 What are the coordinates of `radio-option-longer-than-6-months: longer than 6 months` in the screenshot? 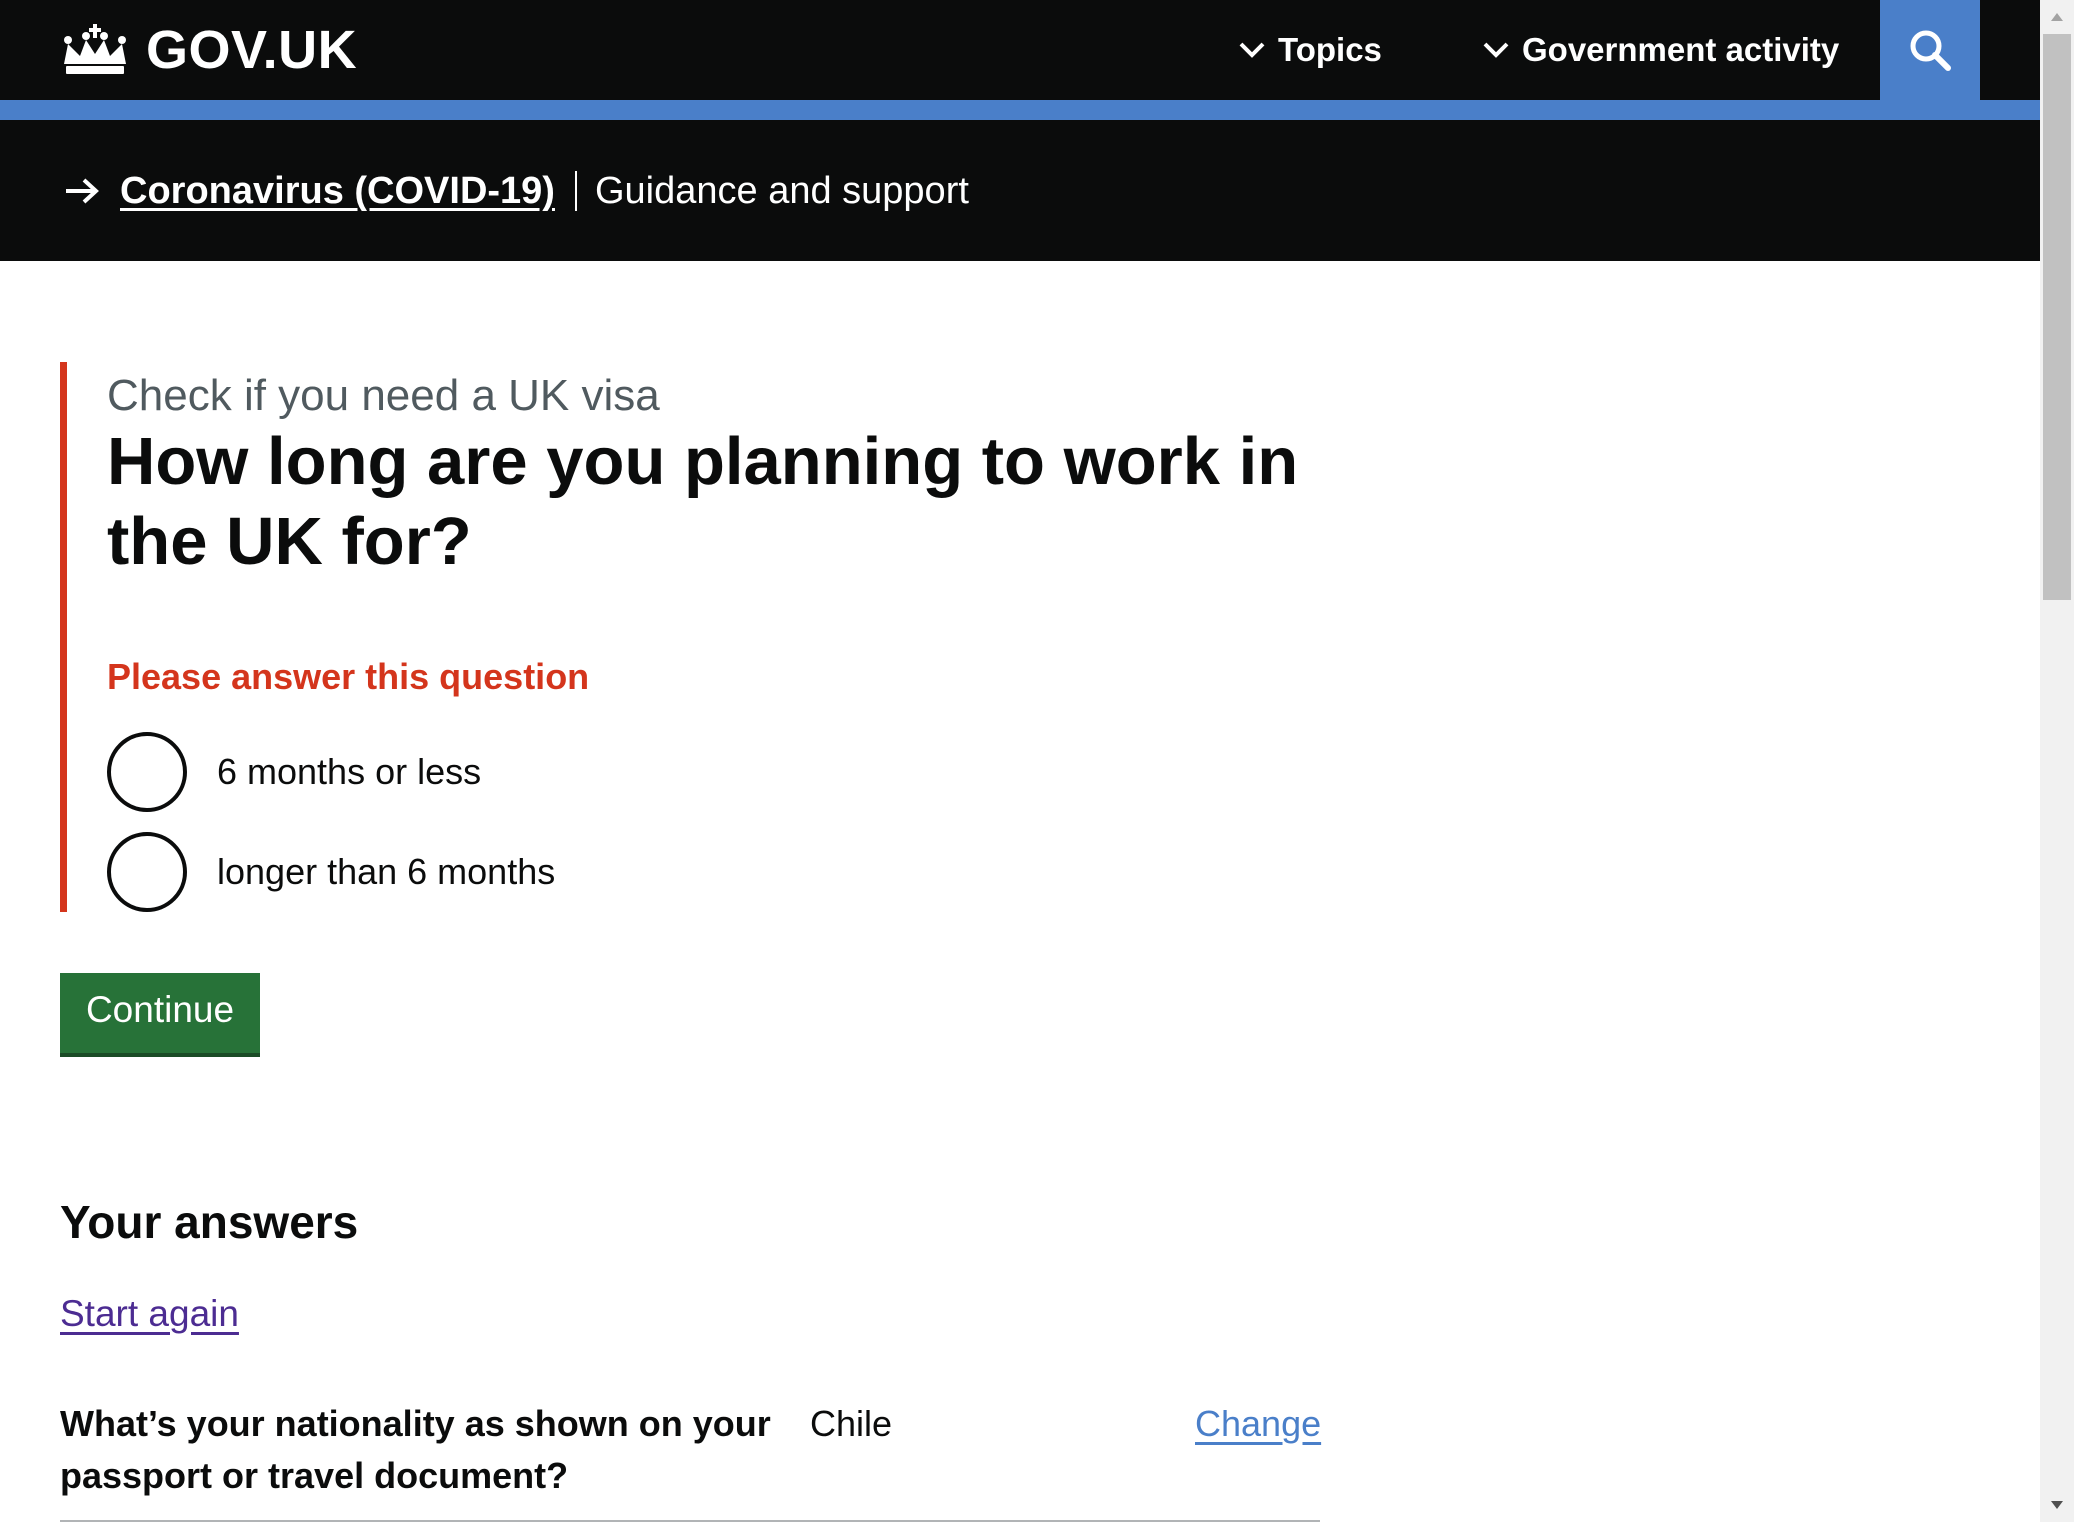 It's located at (331, 872).